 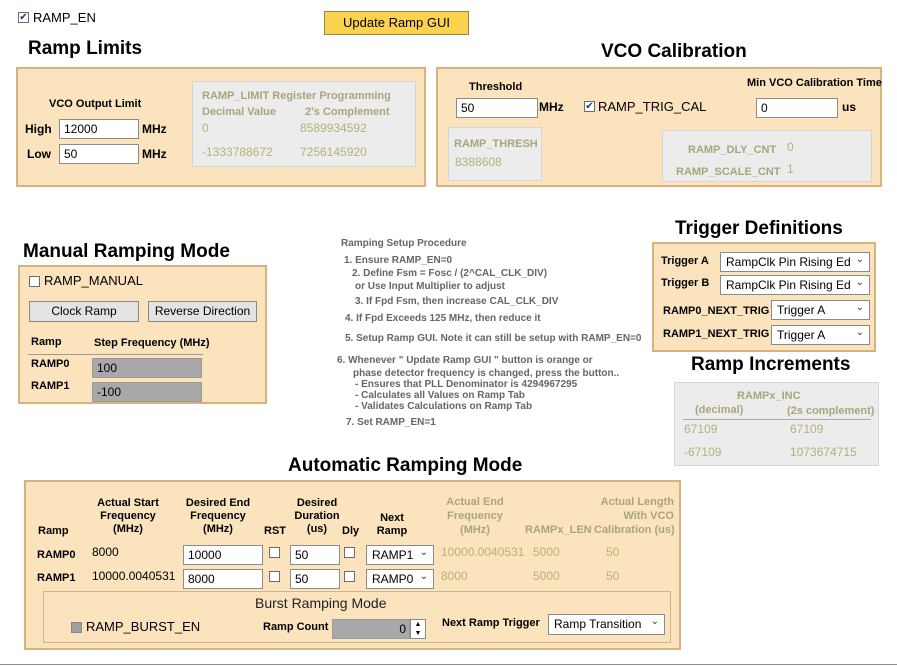 I want to click on burst-ramping-title: Burst Ramping Mode, so click(x=321, y=603).